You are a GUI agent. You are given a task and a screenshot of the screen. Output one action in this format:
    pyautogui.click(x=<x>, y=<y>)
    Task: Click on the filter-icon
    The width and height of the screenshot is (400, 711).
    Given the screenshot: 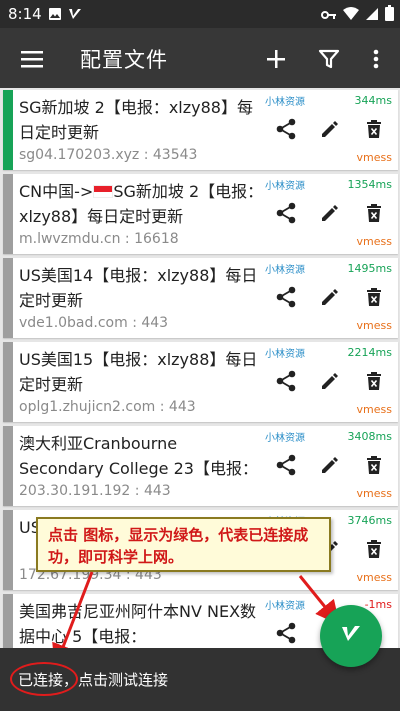 What is the action you would take?
    pyautogui.click(x=329, y=59)
    